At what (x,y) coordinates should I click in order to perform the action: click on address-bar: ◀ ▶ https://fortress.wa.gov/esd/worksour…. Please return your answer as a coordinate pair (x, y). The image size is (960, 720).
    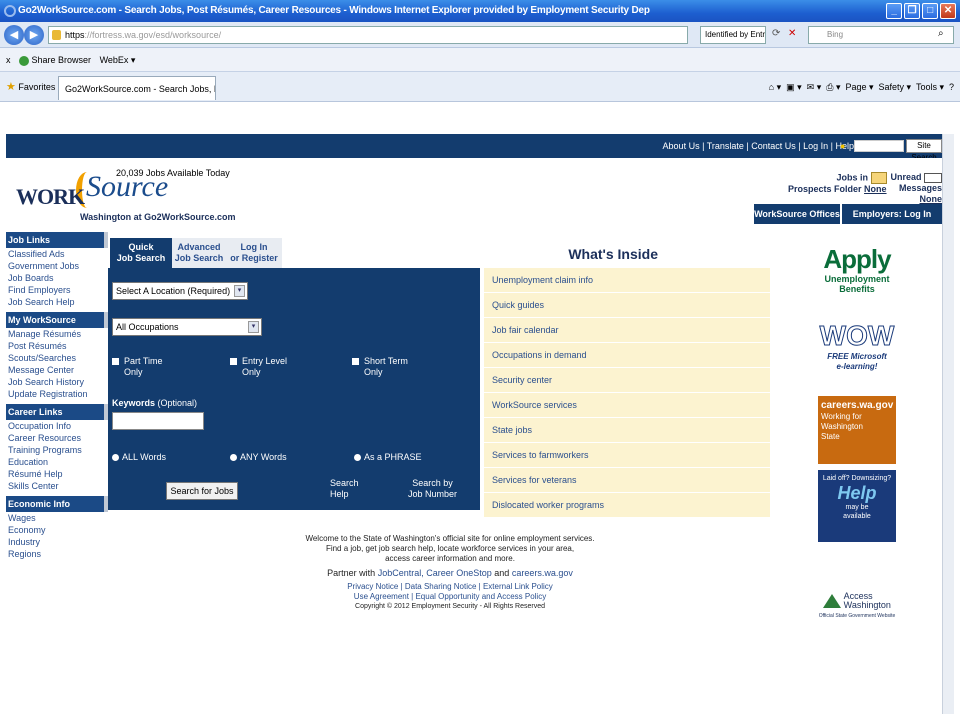
    Looking at the image, I should click on (480, 35).